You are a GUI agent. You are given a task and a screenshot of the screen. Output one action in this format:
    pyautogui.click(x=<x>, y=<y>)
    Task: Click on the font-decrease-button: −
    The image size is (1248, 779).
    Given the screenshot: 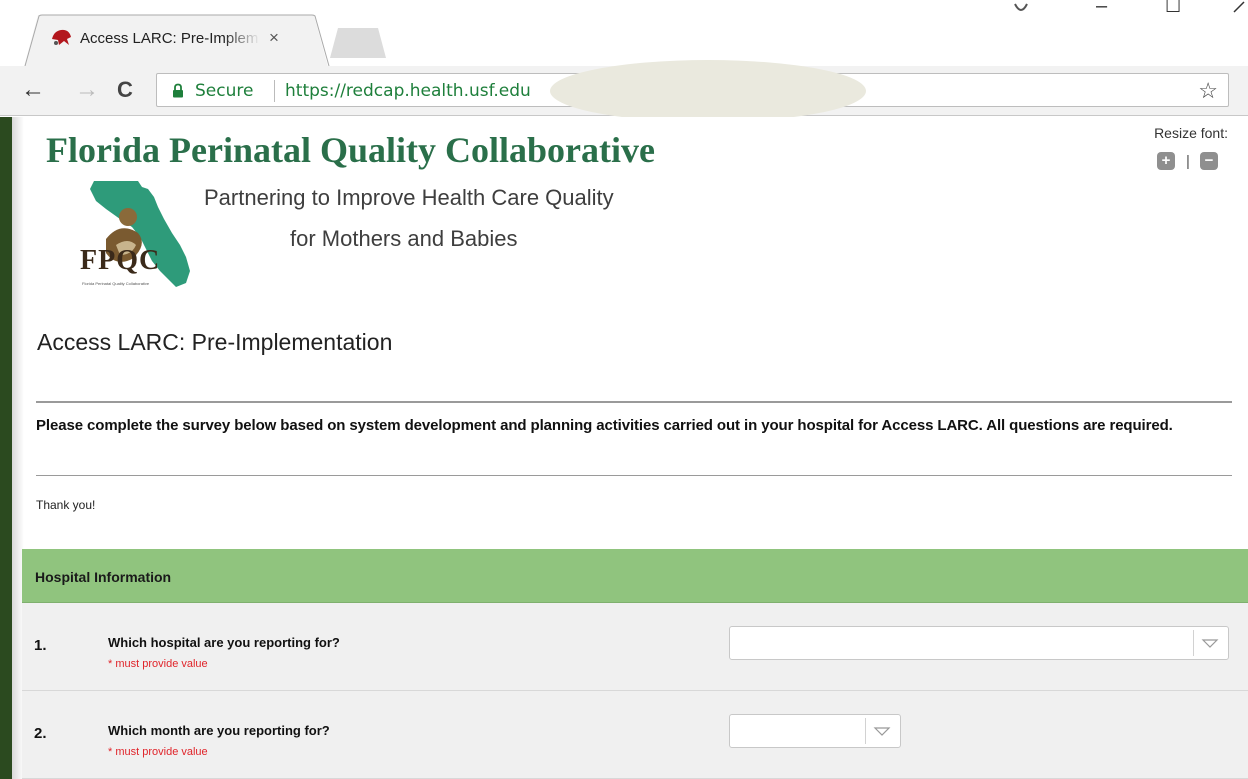 What is the action you would take?
    pyautogui.click(x=1209, y=161)
    